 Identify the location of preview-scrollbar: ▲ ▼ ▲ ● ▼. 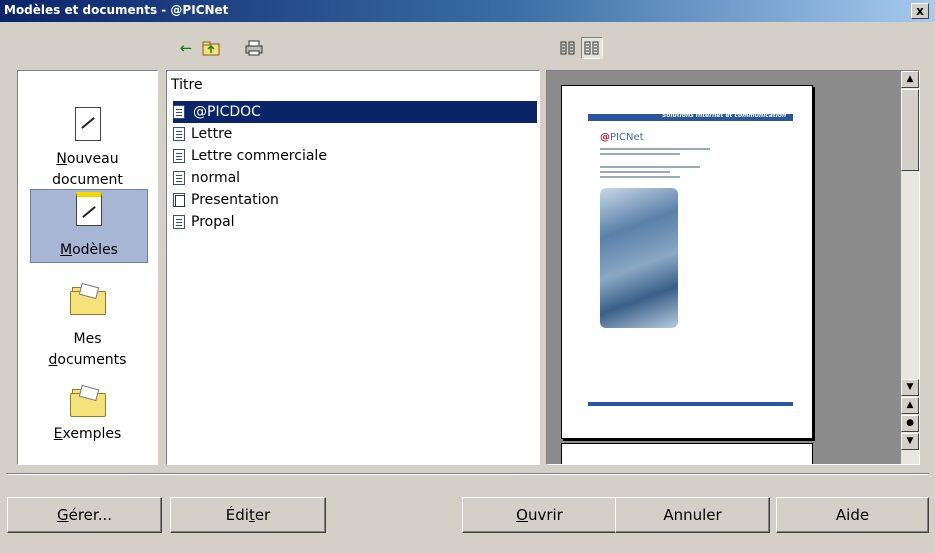
(910, 267).